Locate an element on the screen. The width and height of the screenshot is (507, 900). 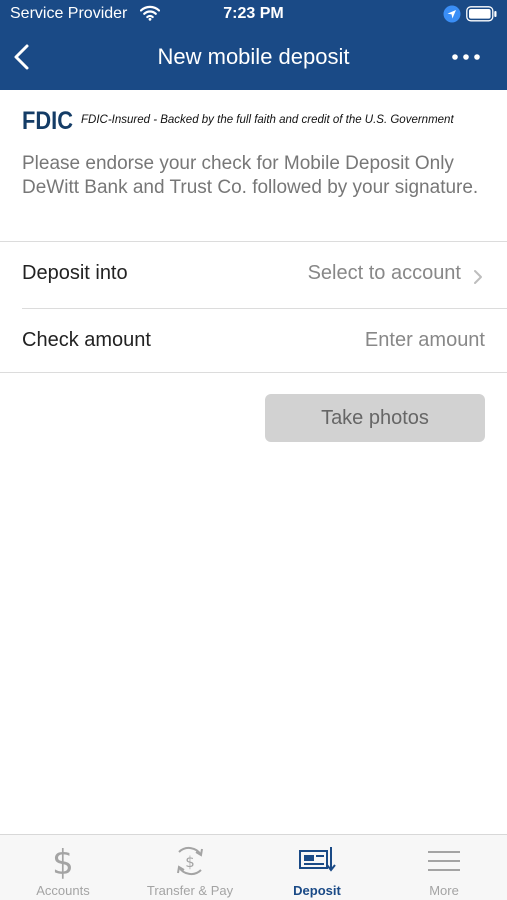
location-icon is located at coordinates (452, 16).